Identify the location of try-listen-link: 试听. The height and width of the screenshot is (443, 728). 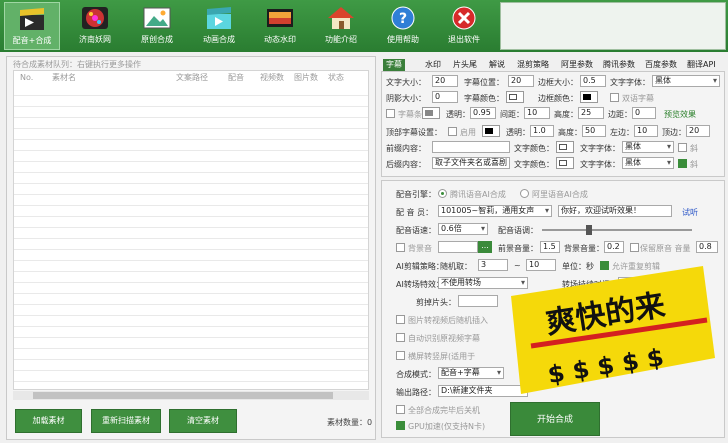
(690, 212).